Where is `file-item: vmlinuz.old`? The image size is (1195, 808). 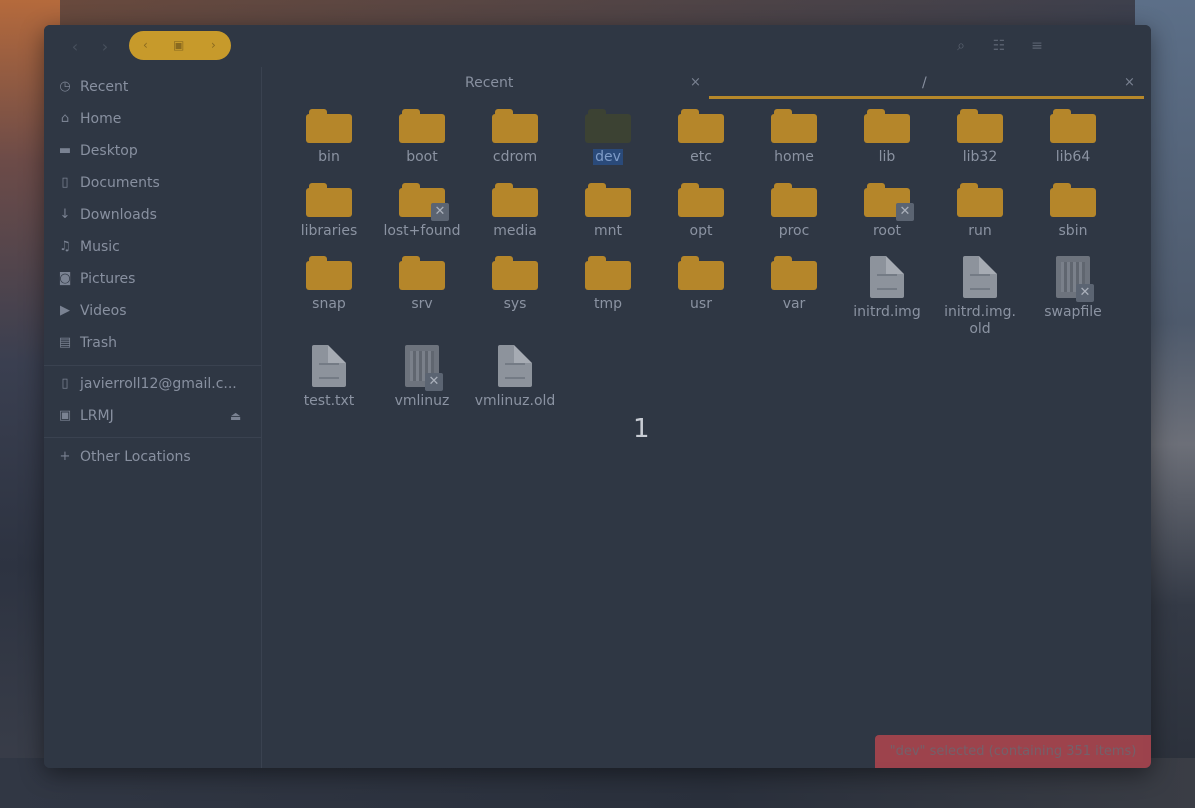 file-item: vmlinuz.old is located at coordinates (515, 377).